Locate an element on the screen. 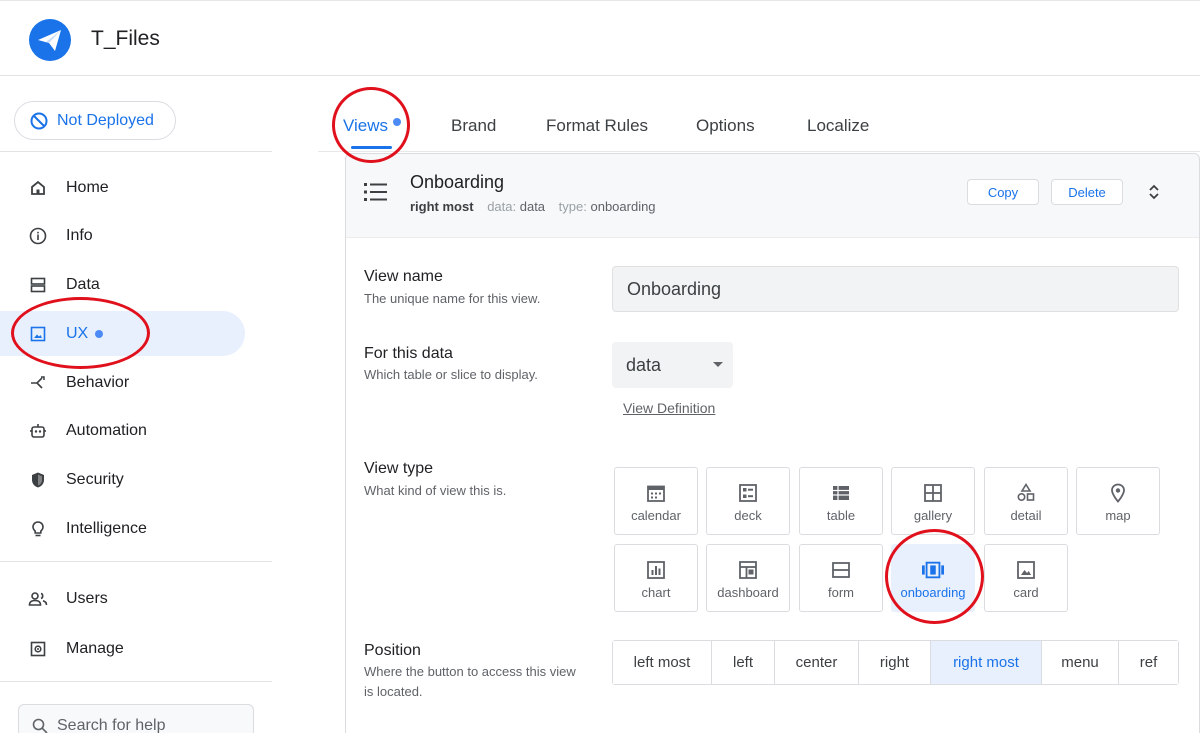  sidebar-item-ux: UX is located at coordinates (122, 333).